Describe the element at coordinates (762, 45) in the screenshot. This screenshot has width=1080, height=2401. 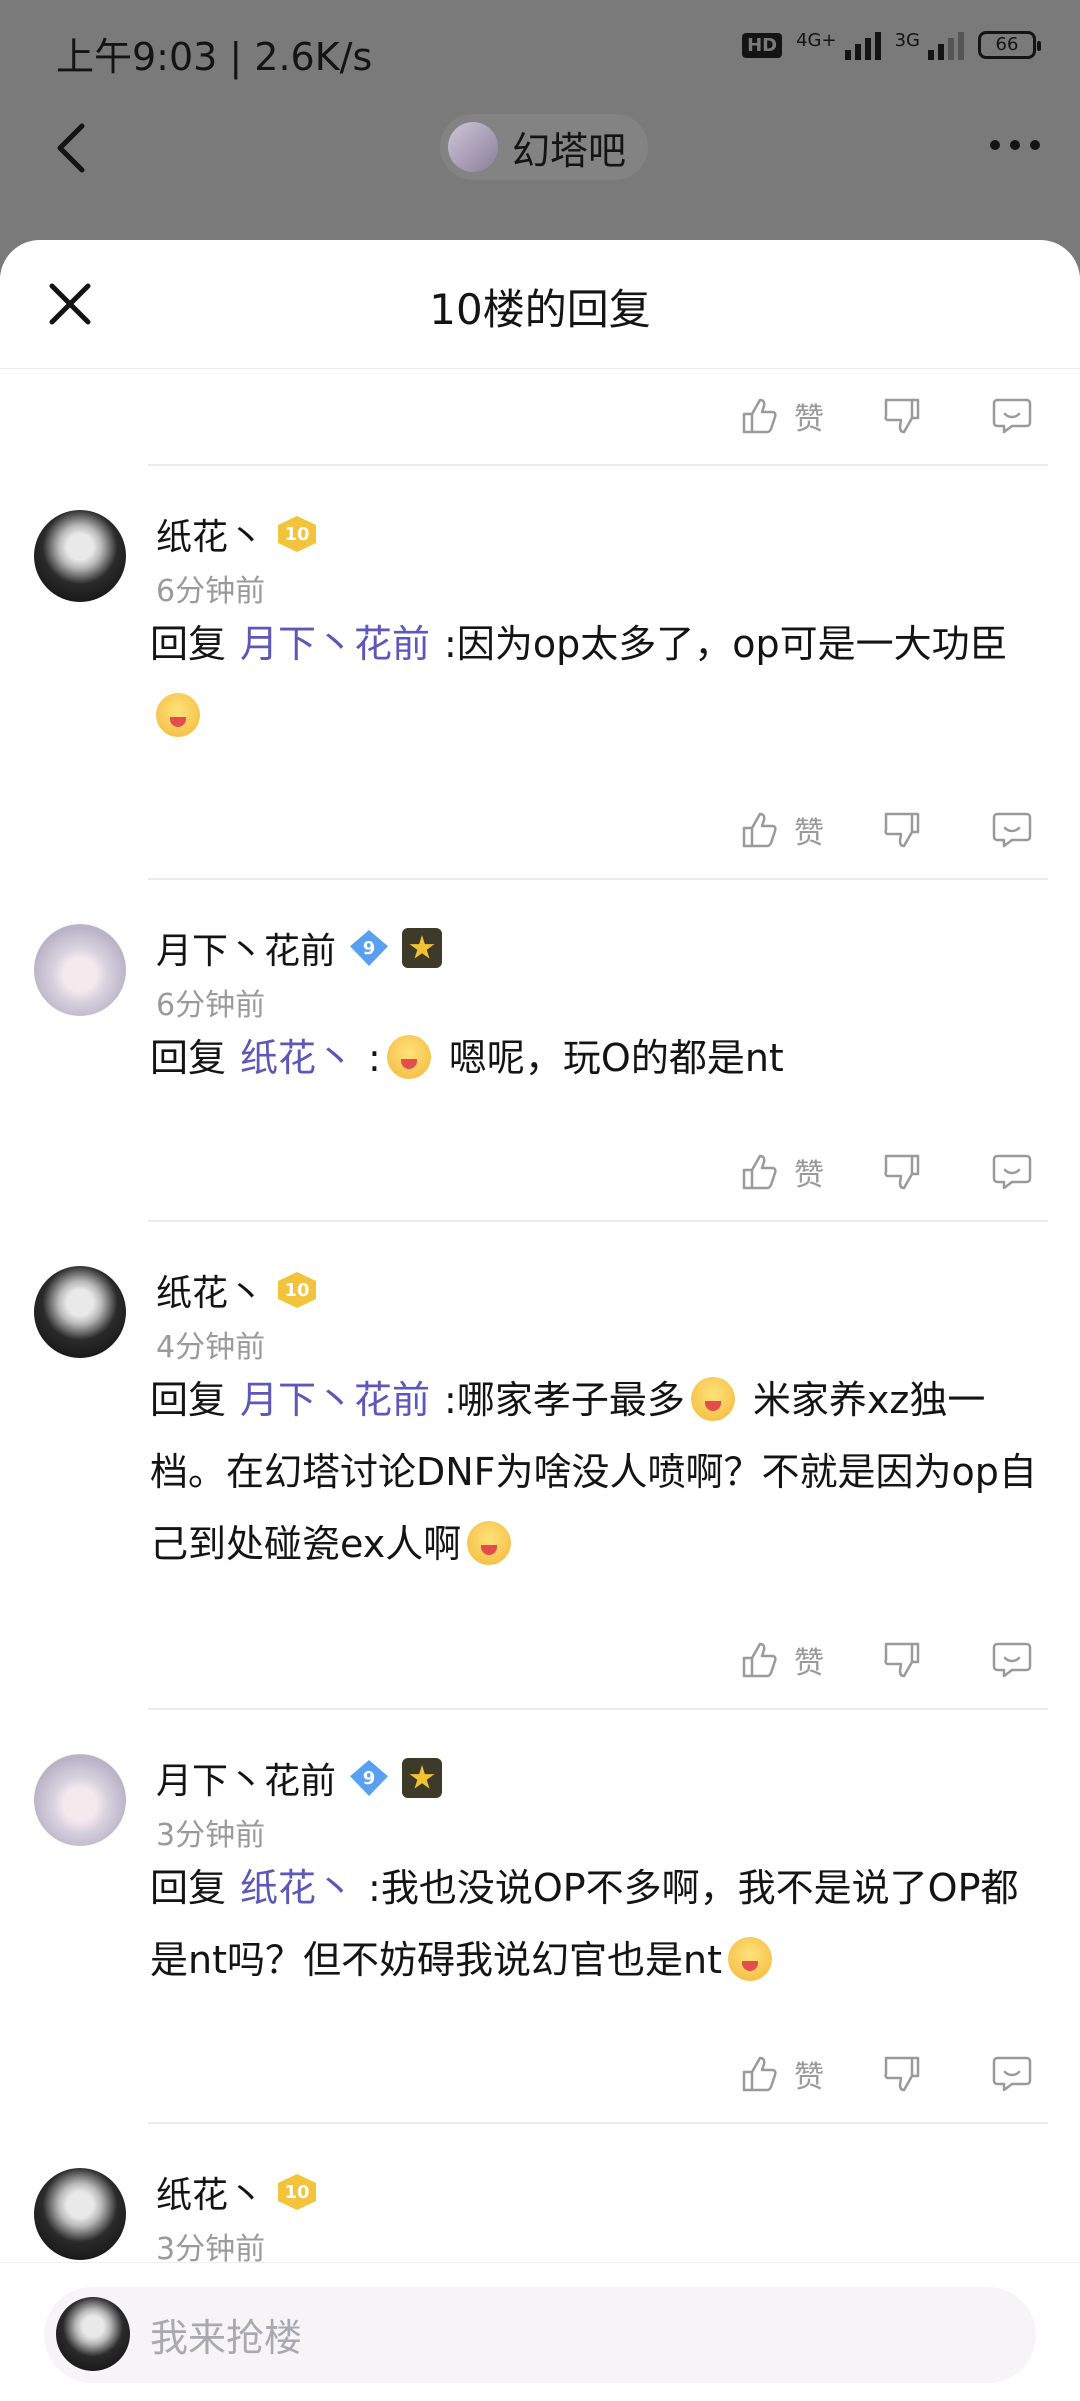
I see `hd-badge: HD` at that location.